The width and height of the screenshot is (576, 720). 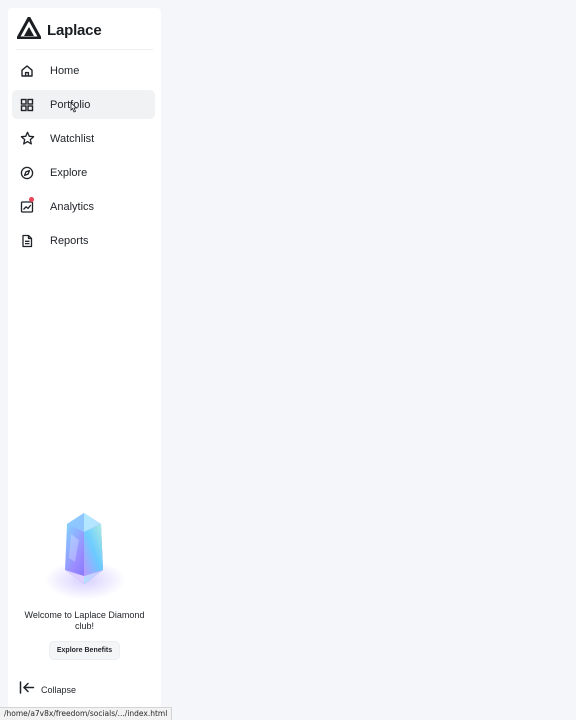 I want to click on sidebar-item-analytics: Analytics, so click(x=83, y=206).